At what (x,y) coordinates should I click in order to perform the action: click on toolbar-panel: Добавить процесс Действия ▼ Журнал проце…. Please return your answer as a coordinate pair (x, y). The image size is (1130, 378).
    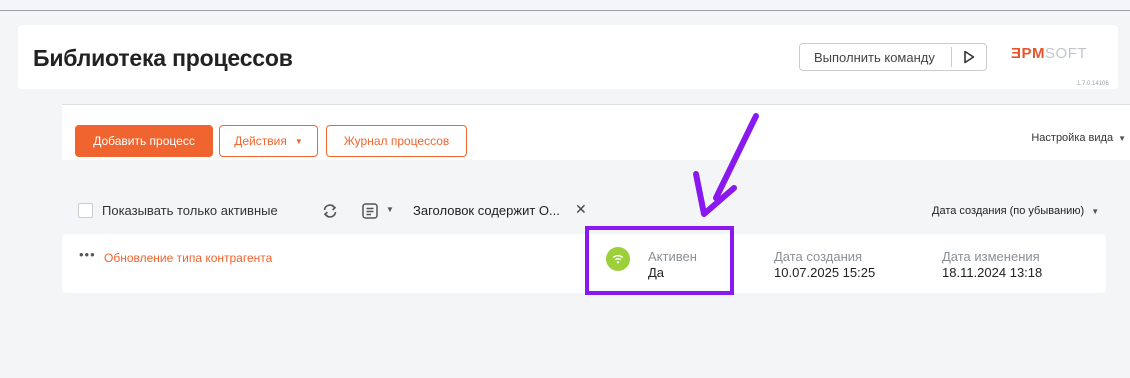
    Looking at the image, I should click on (596, 132).